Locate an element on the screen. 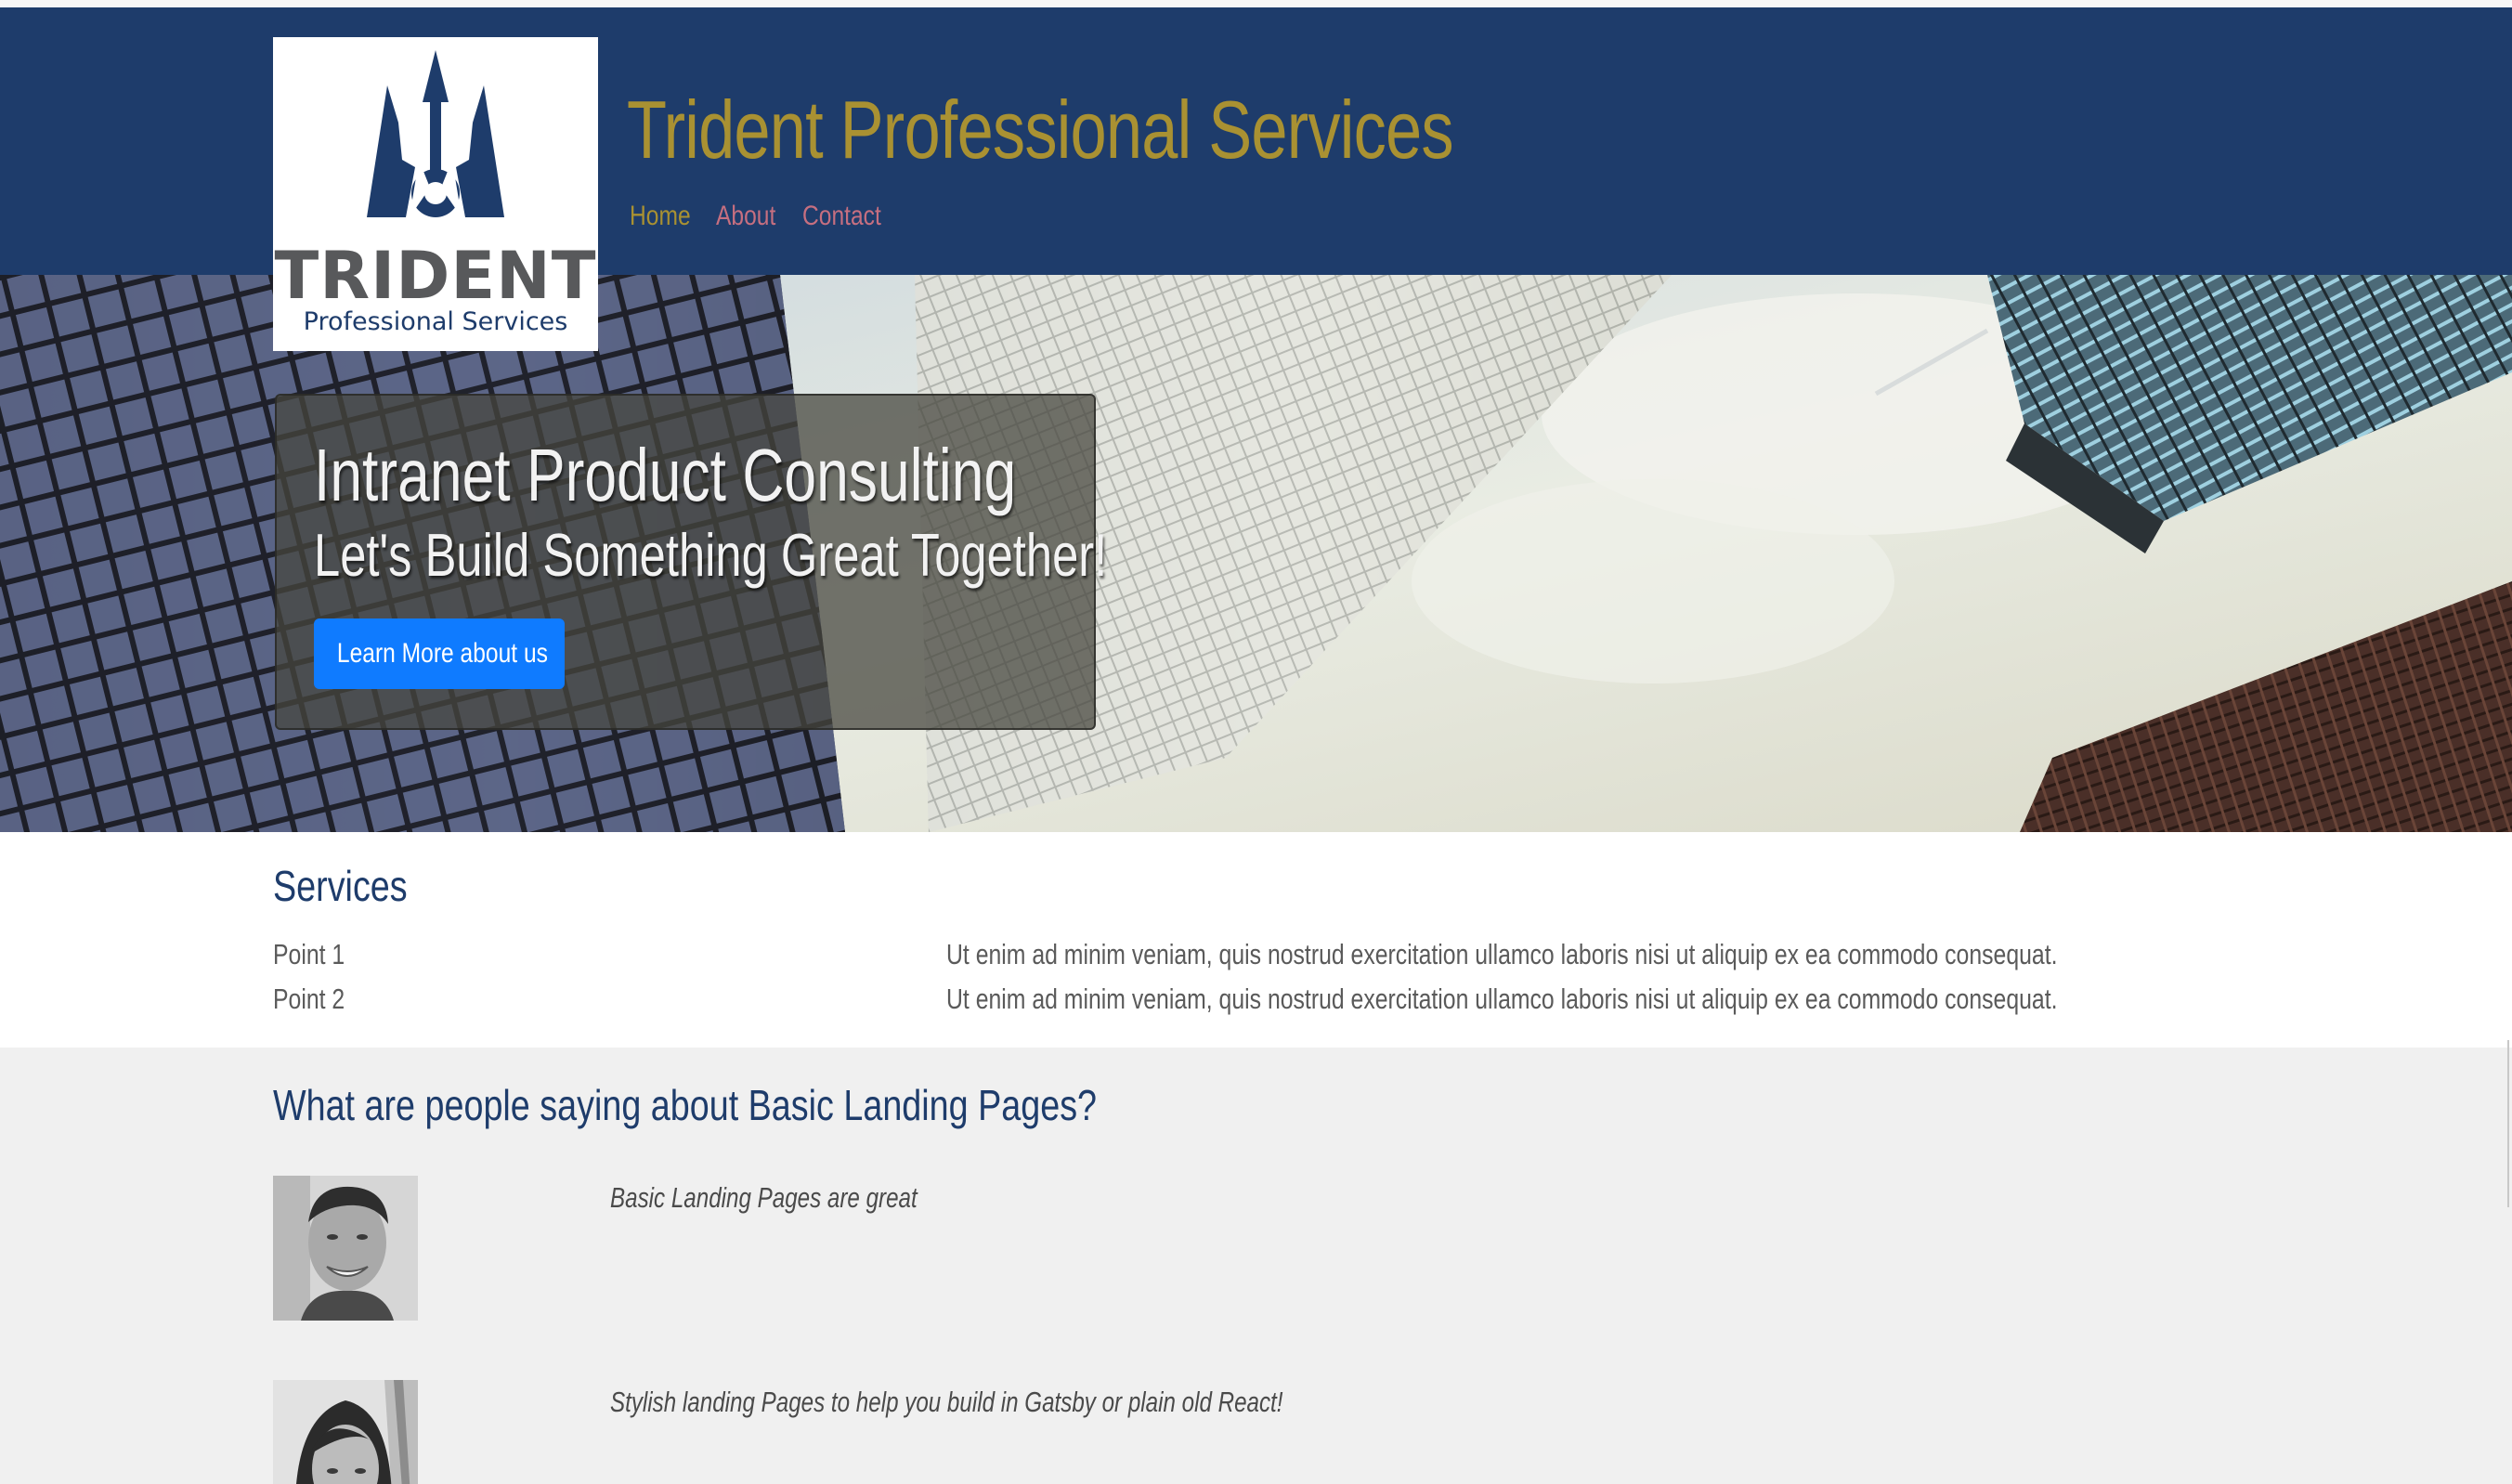 The image size is (2512, 1484). site-title: Trident Professional Services is located at coordinates (1040, 130).